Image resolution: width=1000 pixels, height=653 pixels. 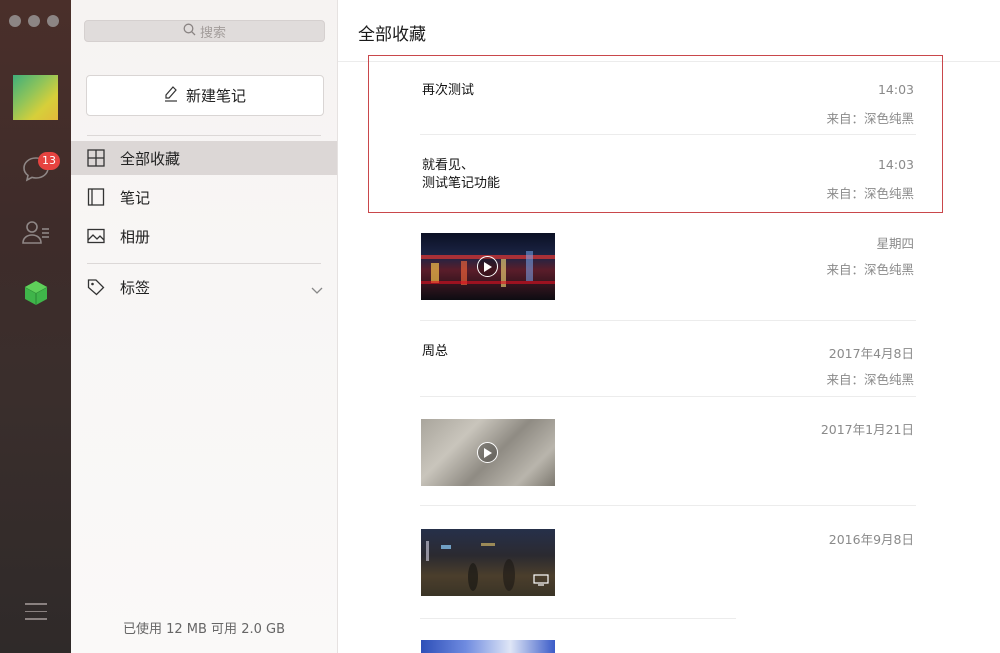 I want to click on close-window-button, so click(x=15, y=21).